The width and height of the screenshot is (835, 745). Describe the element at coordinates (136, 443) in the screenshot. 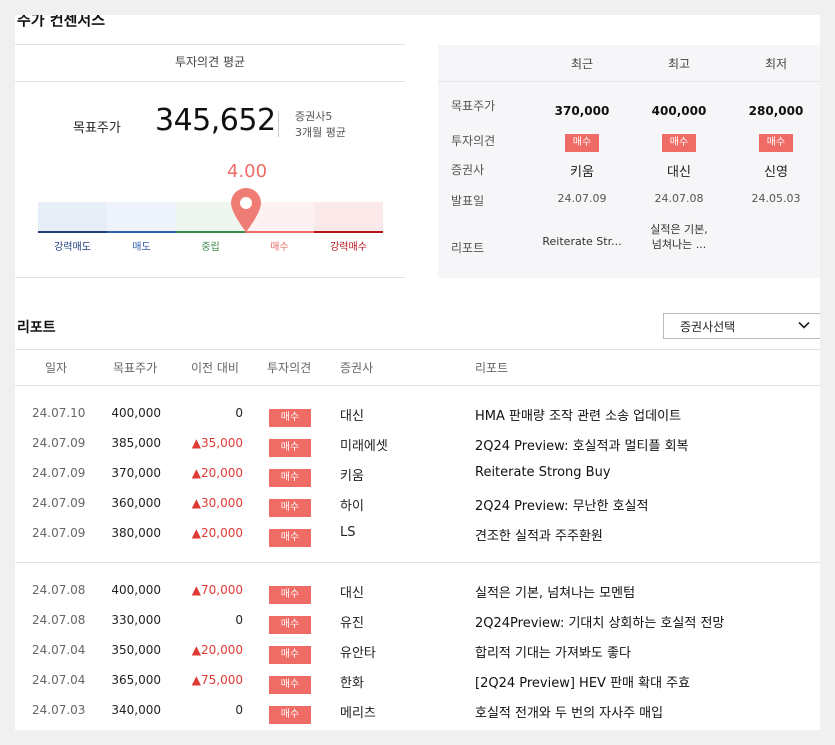

I see `report-target-price: 385,000` at that location.